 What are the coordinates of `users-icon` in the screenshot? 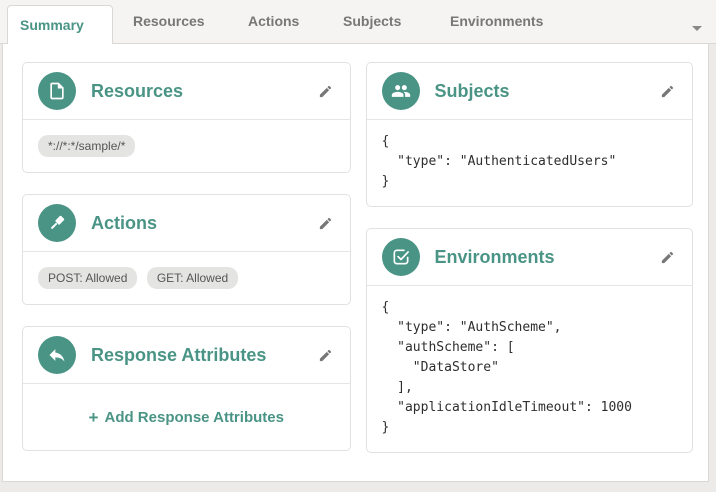 It's located at (400, 91).